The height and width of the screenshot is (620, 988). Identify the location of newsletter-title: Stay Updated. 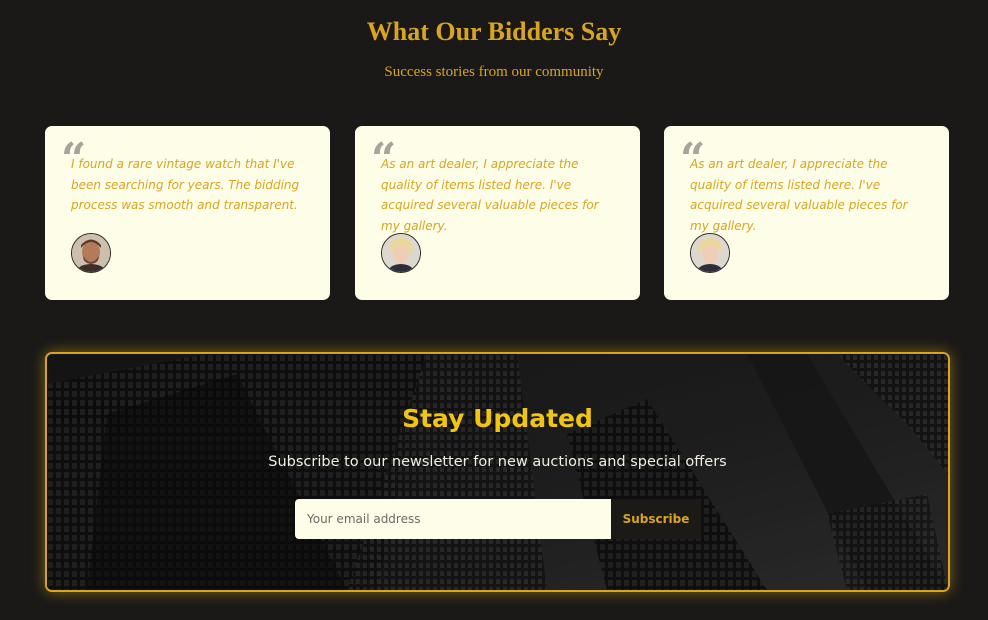
(497, 418).